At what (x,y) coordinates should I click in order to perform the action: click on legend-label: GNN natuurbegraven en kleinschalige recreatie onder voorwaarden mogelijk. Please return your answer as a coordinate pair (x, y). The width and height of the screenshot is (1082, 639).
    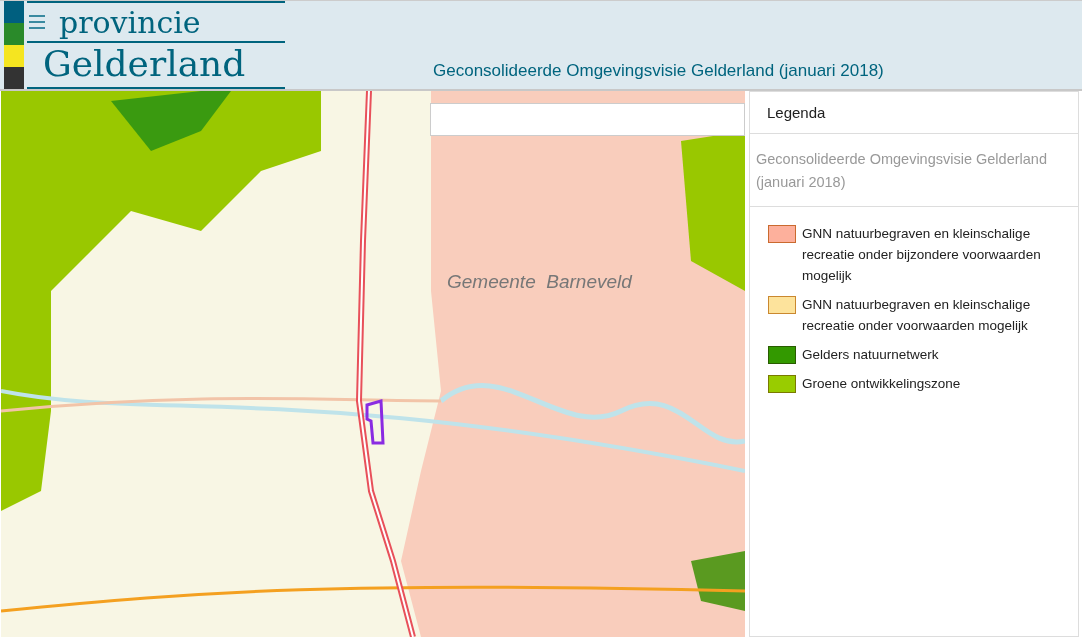
    Looking at the image, I should click on (917, 315).